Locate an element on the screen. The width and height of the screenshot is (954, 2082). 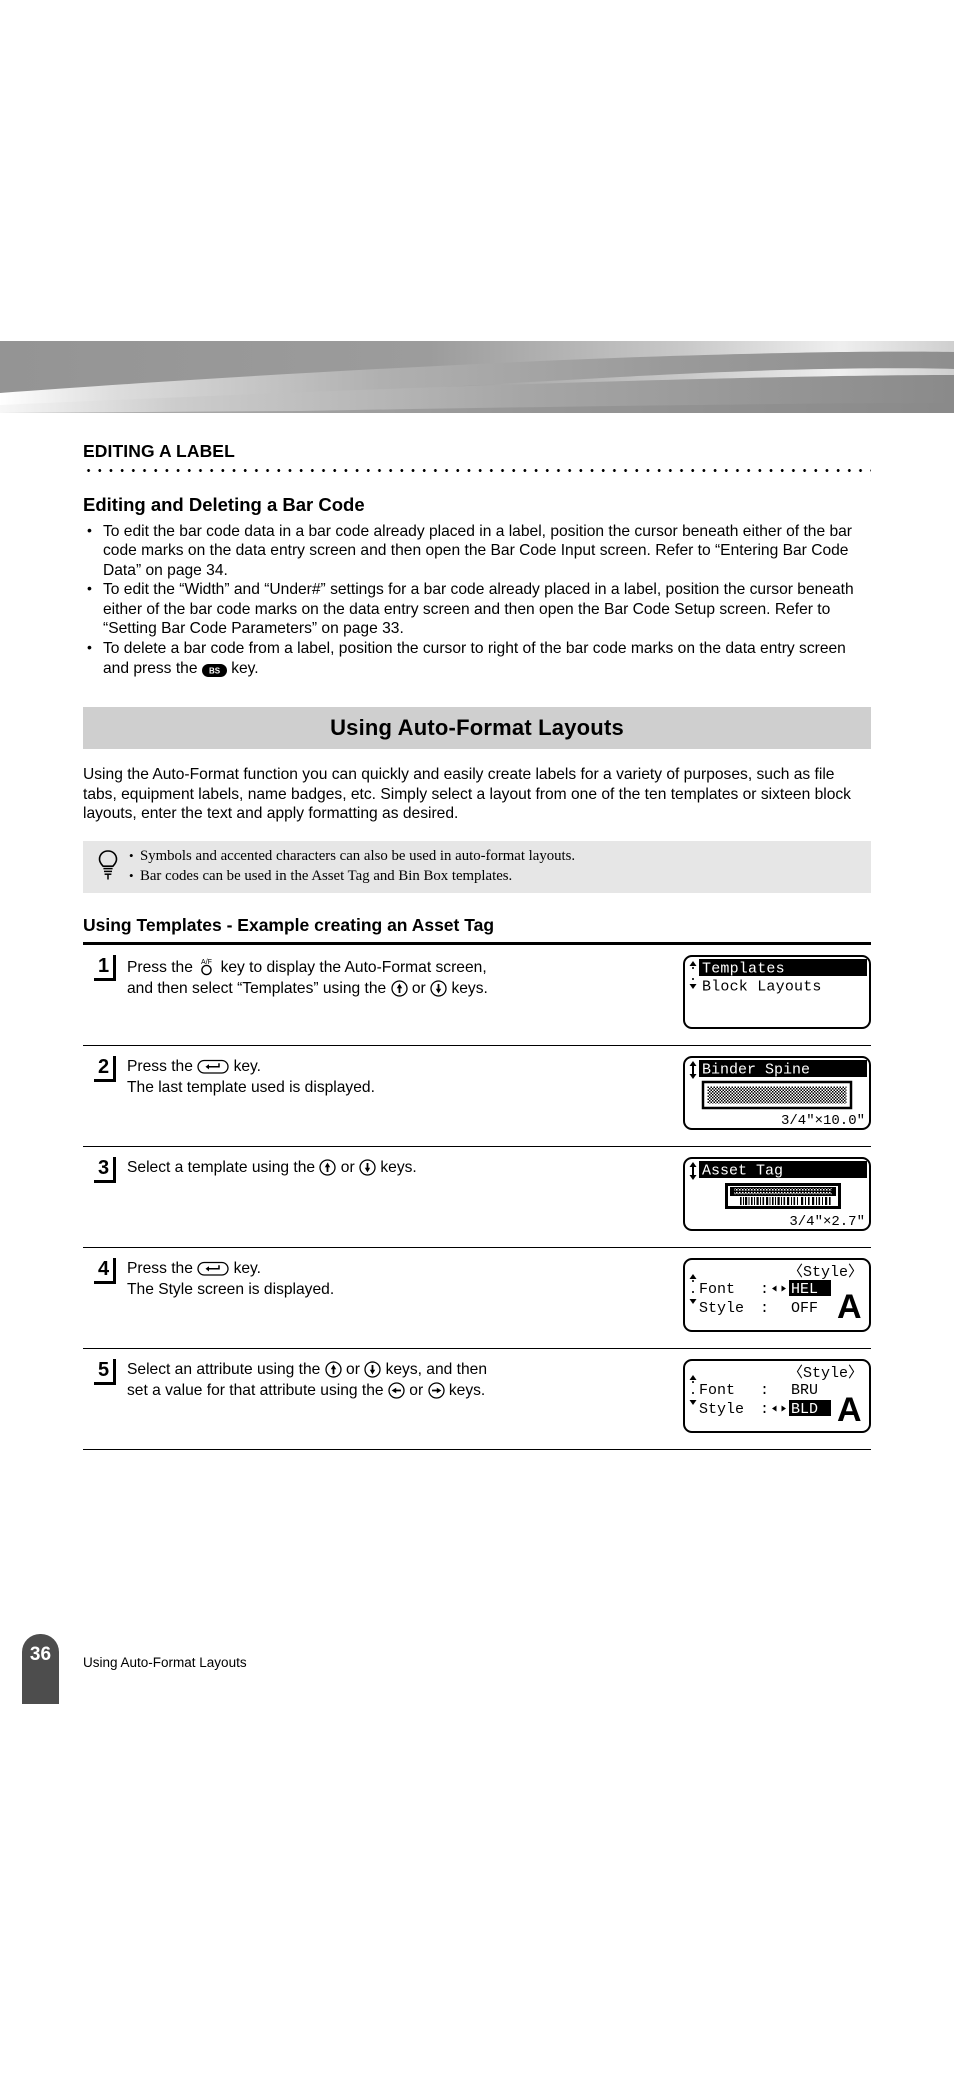
step-text-c: or is located at coordinates (418, 988).